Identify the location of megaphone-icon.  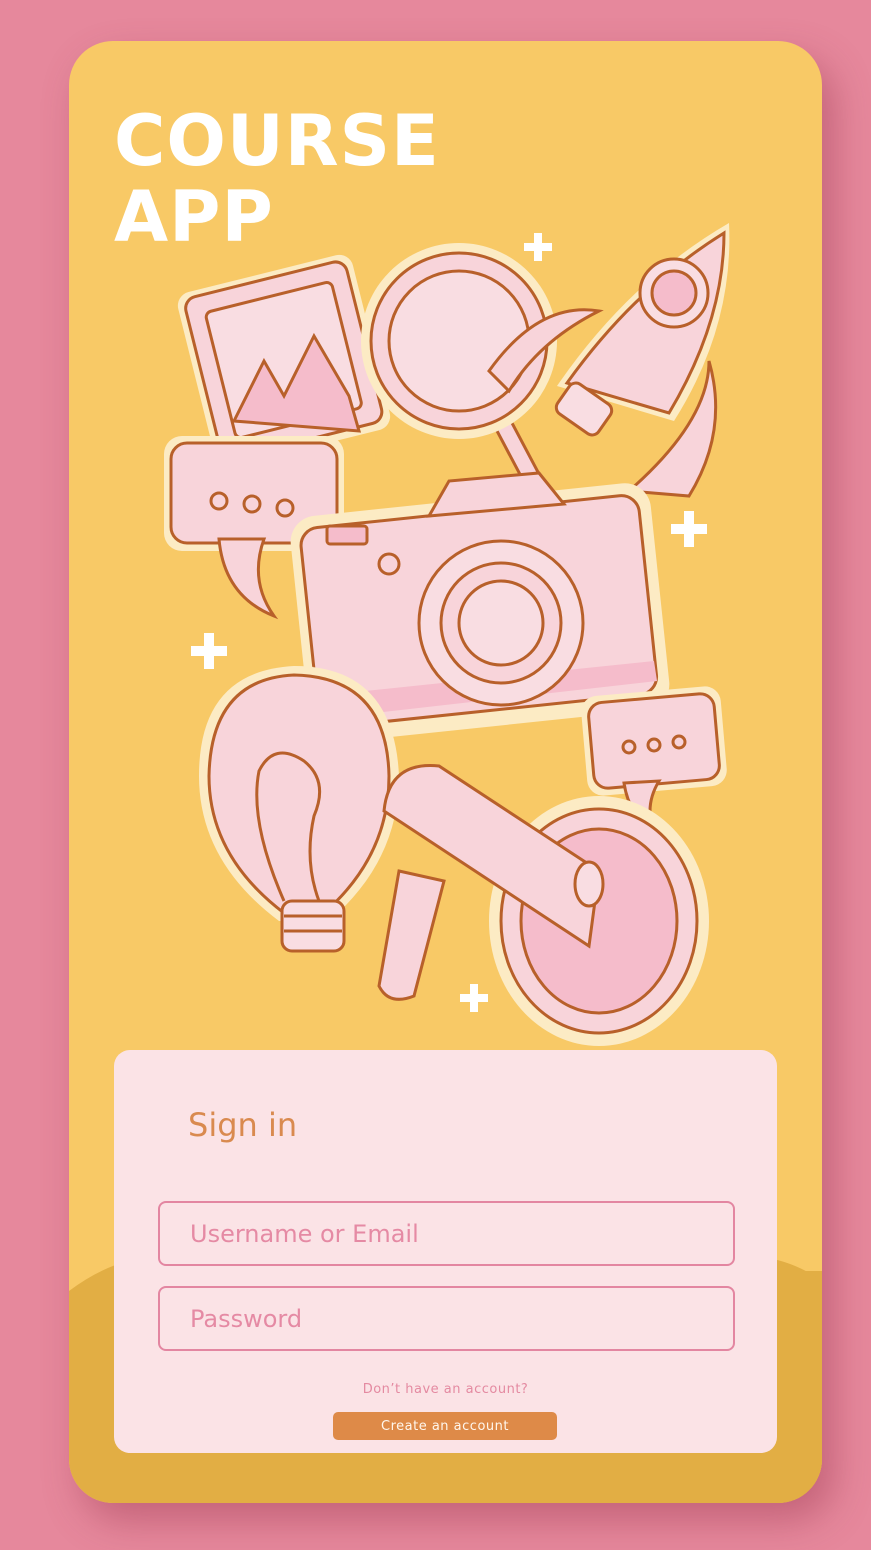
(543, 905).